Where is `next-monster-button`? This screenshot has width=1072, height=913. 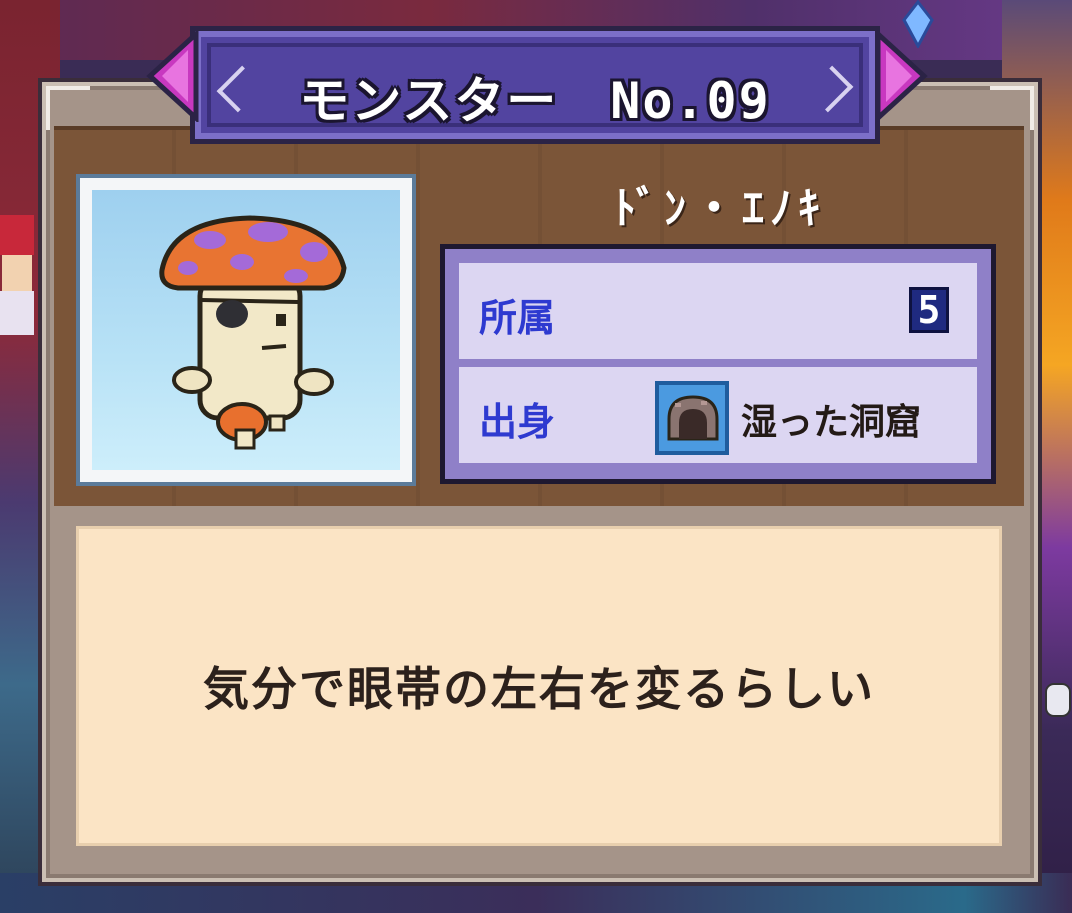
next-monster-button is located at coordinates (902, 76).